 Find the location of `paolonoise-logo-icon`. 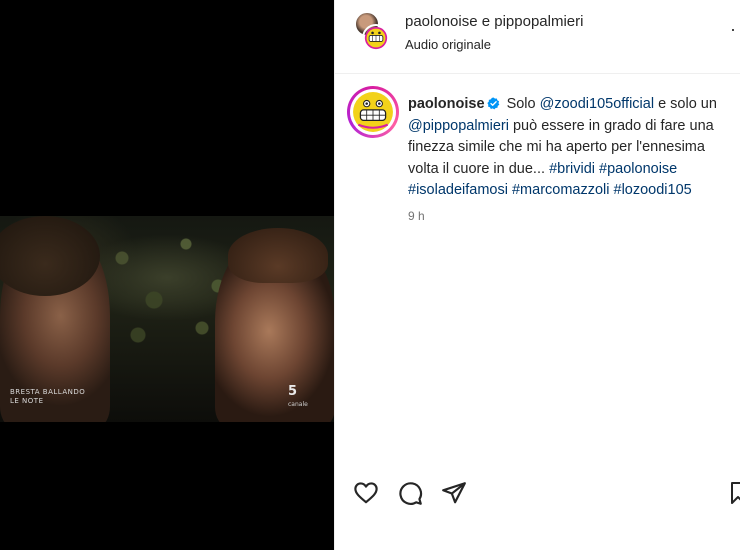

paolonoise-logo-icon is located at coordinates (373, 112).